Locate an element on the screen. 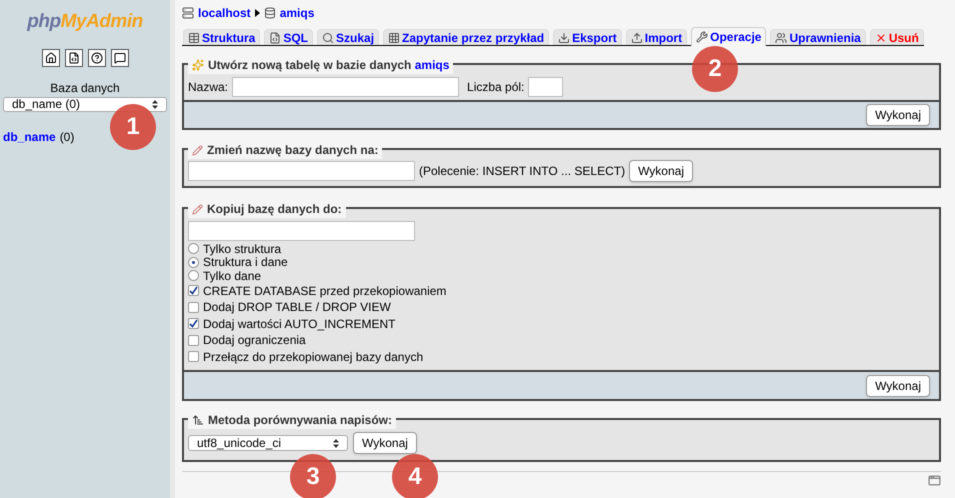 The image size is (955, 498). tab: SQL is located at coordinates (289, 37).